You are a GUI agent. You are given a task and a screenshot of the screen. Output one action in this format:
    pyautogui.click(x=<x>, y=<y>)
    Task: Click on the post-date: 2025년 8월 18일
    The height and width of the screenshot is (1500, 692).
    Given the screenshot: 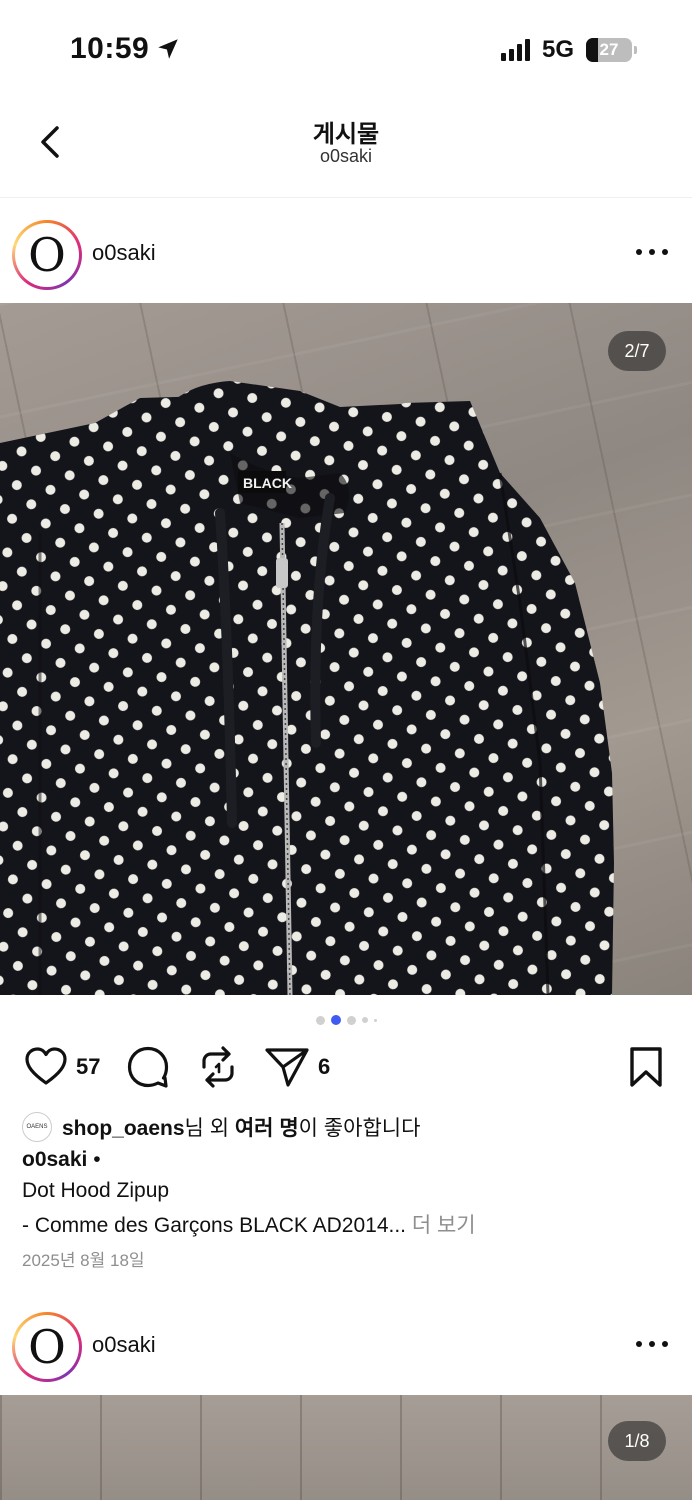 What is the action you would take?
    pyautogui.click(x=83, y=1260)
    